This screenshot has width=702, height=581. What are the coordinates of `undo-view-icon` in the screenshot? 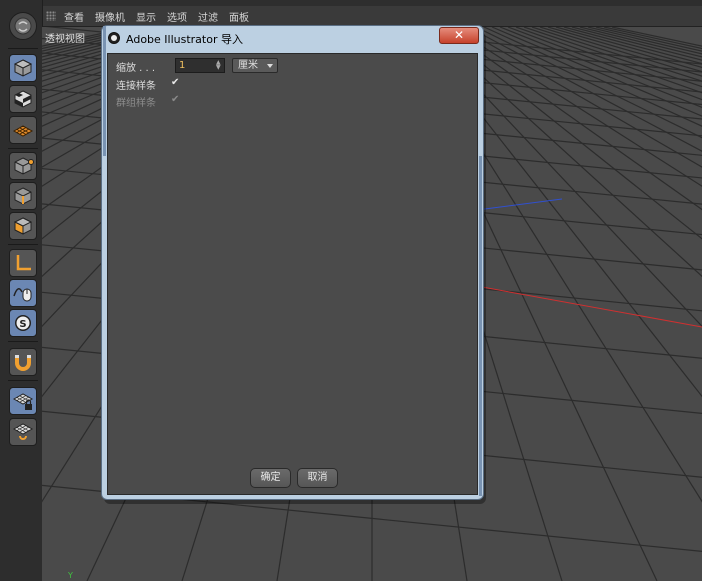 It's located at (23, 26).